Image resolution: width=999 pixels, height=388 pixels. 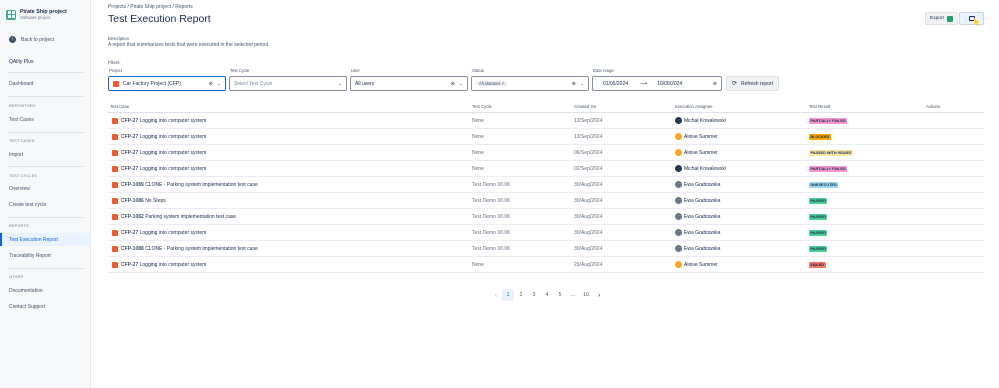 What do you see at coordinates (21, 120) in the screenshot?
I see `sidebar-item-test-cases: Test Cases` at bounding box center [21, 120].